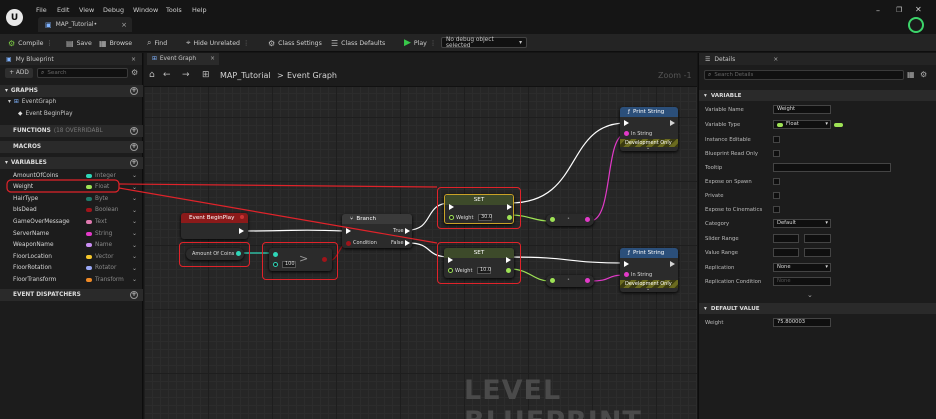  I want to click on prop-default-weight: Weight 75.800003, so click(817, 323).